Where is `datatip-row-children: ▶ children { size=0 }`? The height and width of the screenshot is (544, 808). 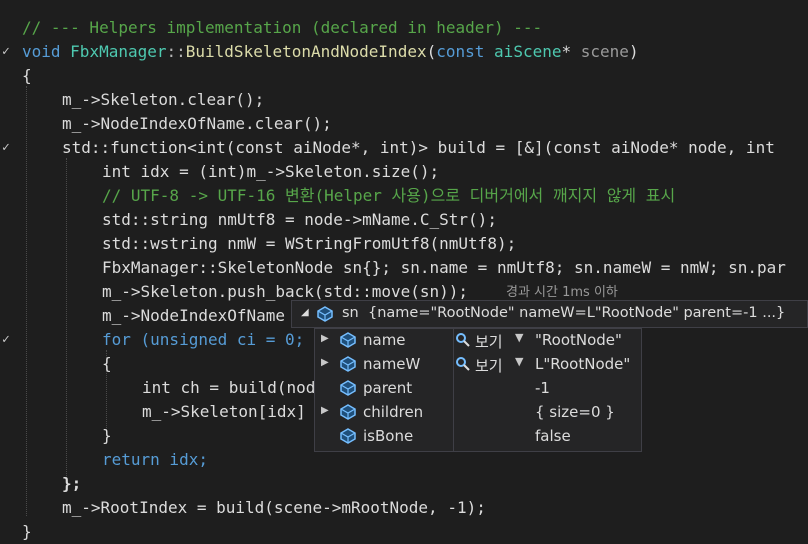 datatip-row-children: ▶ children { size=0 } is located at coordinates (478, 413).